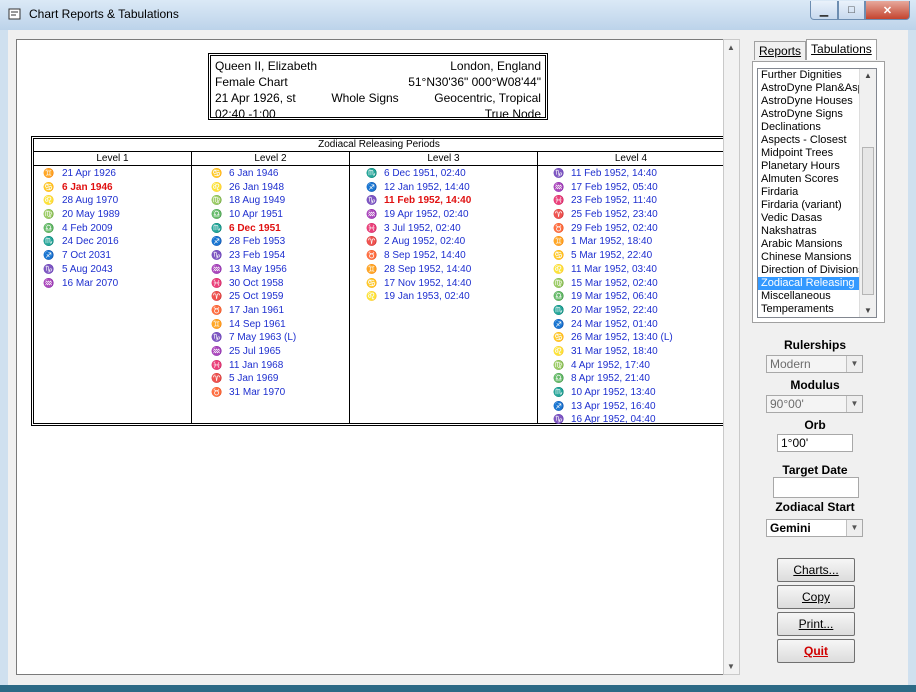 The height and width of the screenshot is (692, 916). What do you see at coordinates (731, 357) in the screenshot?
I see `report-scrollbar: ▲ ▼` at bounding box center [731, 357].